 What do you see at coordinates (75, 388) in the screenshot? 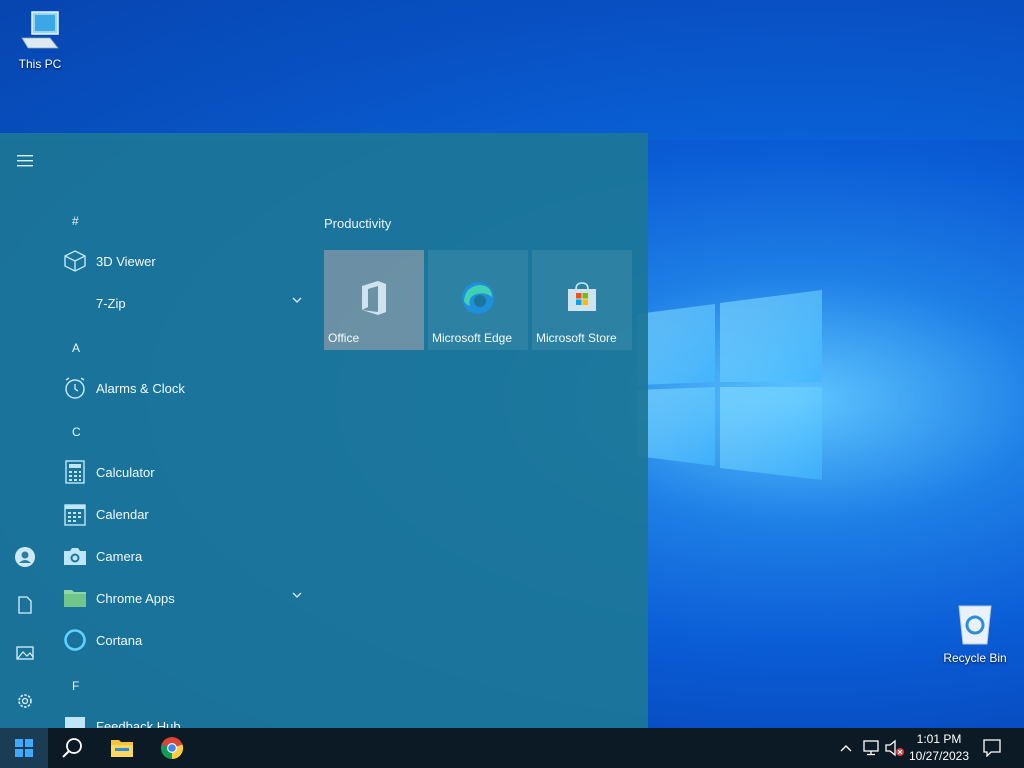
I see `alarm-clock-icon` at bounding box center [75, 388].